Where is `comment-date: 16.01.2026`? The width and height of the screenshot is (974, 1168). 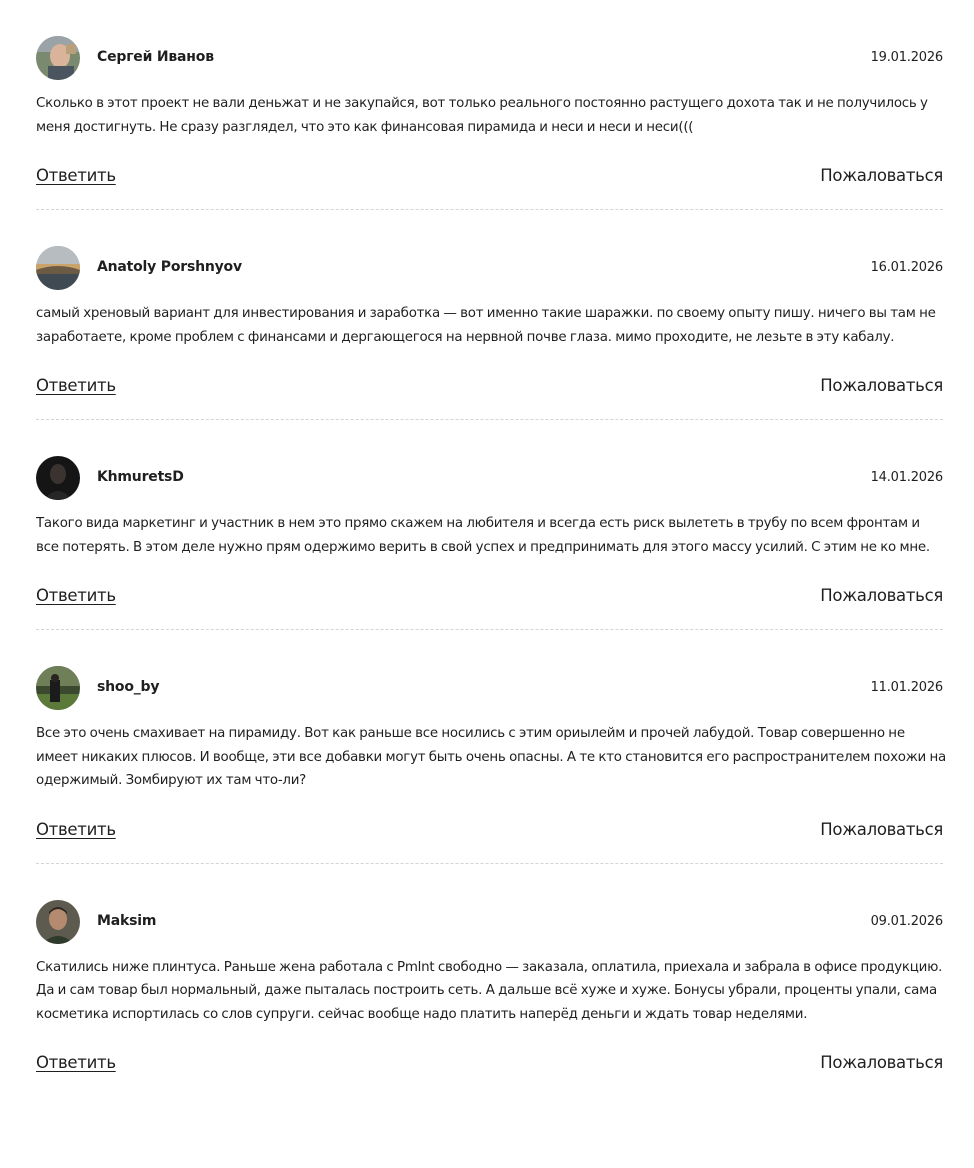
comment-date: 16.01.2026 is located at coordinates (907, 267).